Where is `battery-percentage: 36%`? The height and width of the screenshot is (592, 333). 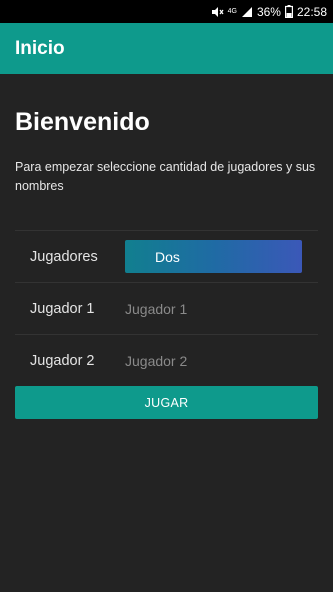
battery-percentage: 36% is located at coordinates (268, 11).